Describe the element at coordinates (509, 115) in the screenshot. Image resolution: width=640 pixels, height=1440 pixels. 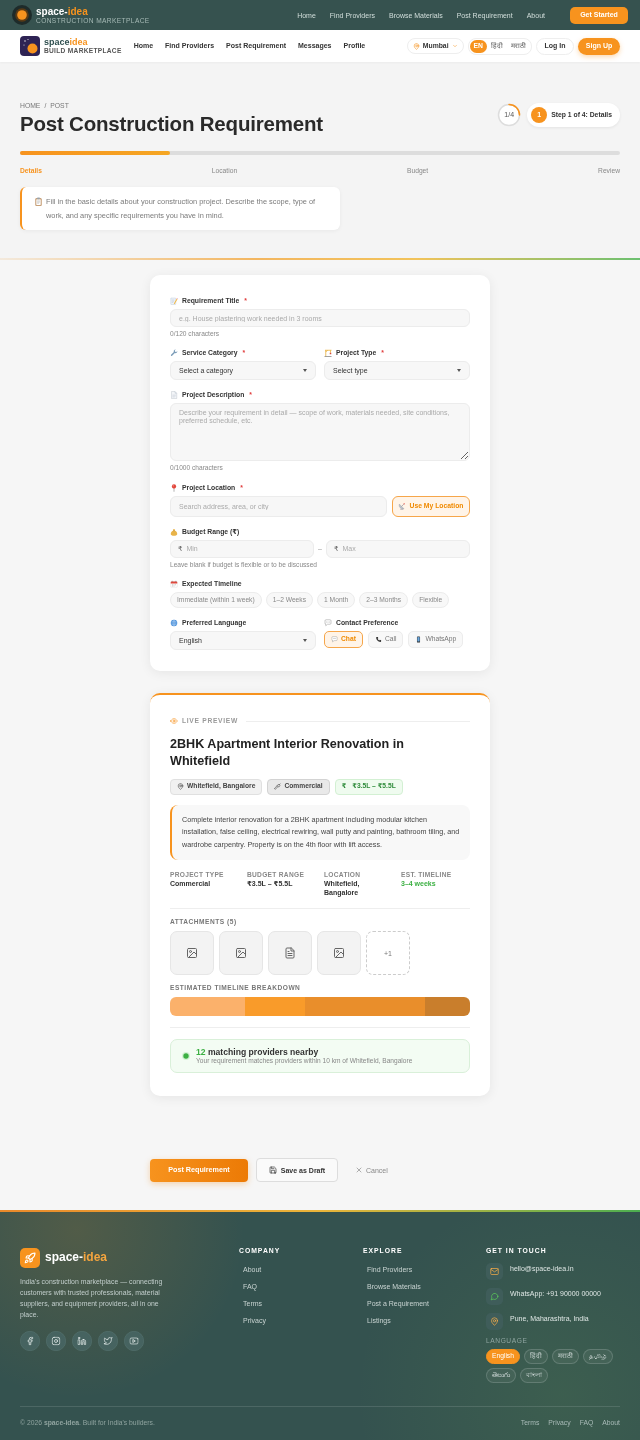
I see `progress-ring` at that location.